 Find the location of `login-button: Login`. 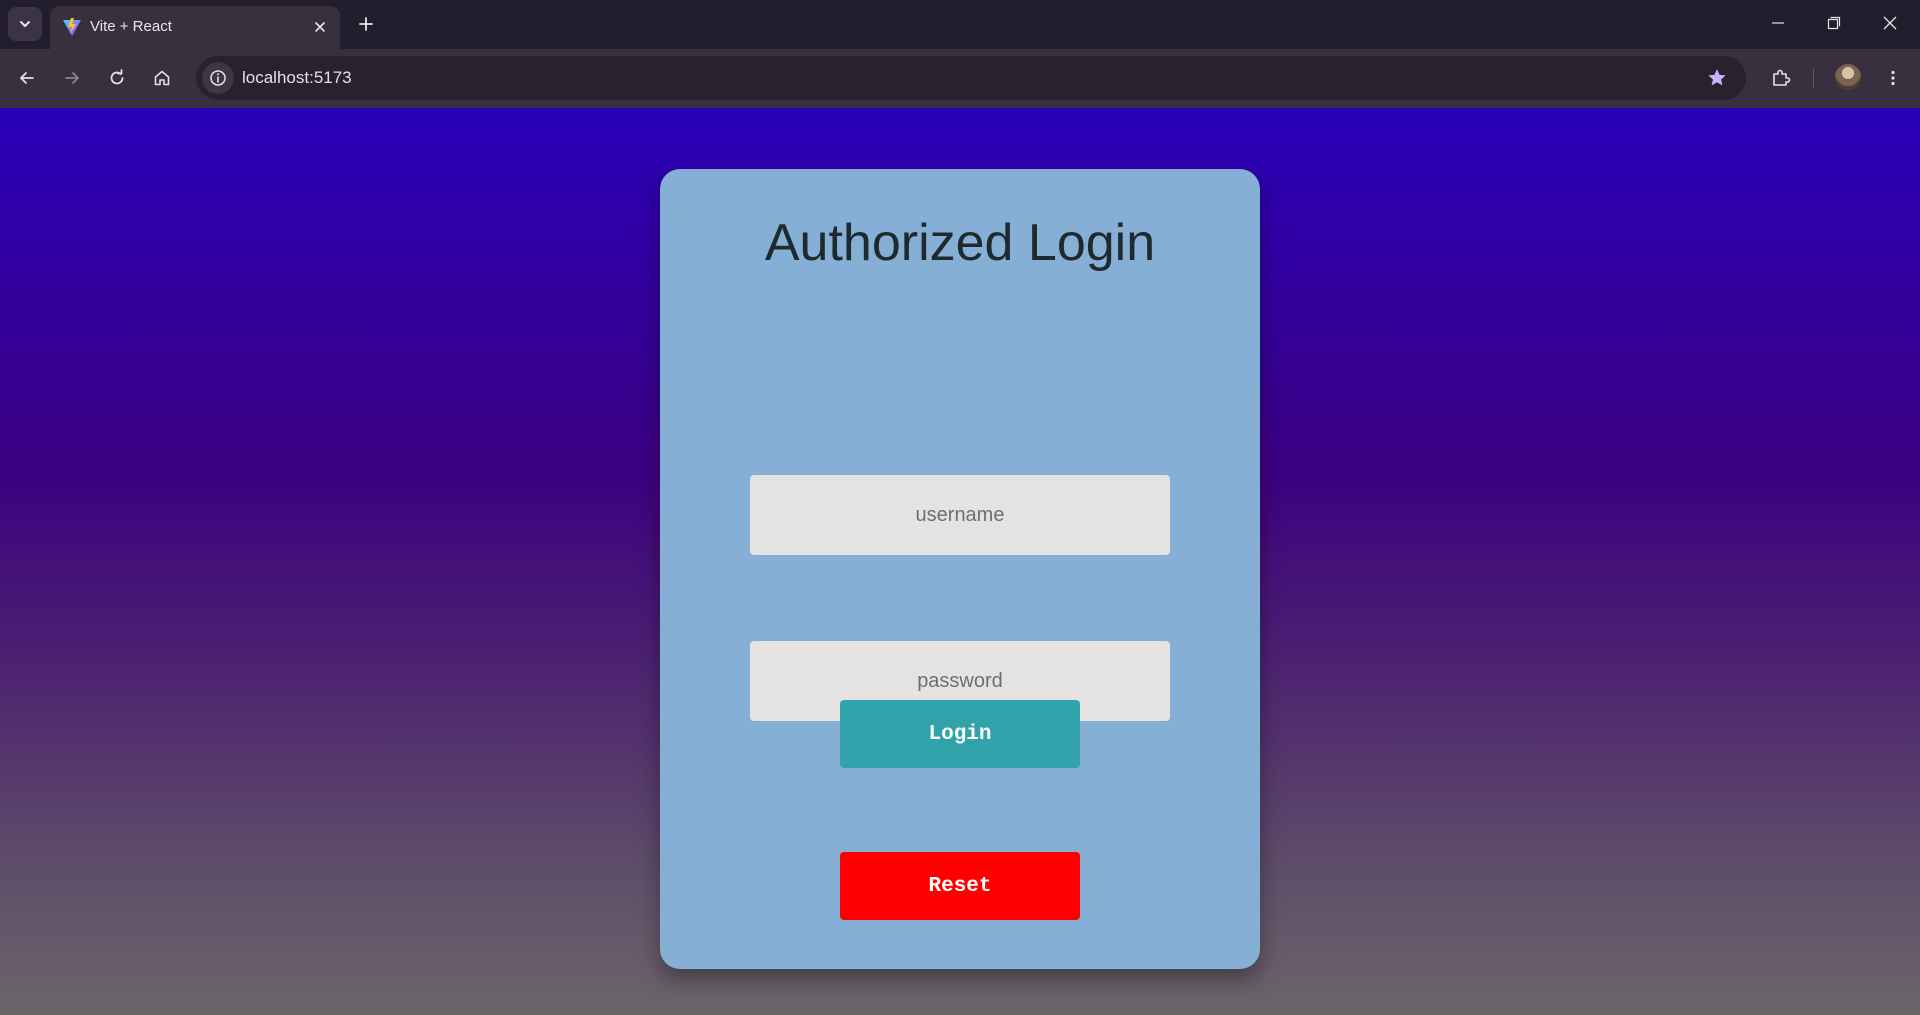

login-button: Login is located at coordinates (960, 734).